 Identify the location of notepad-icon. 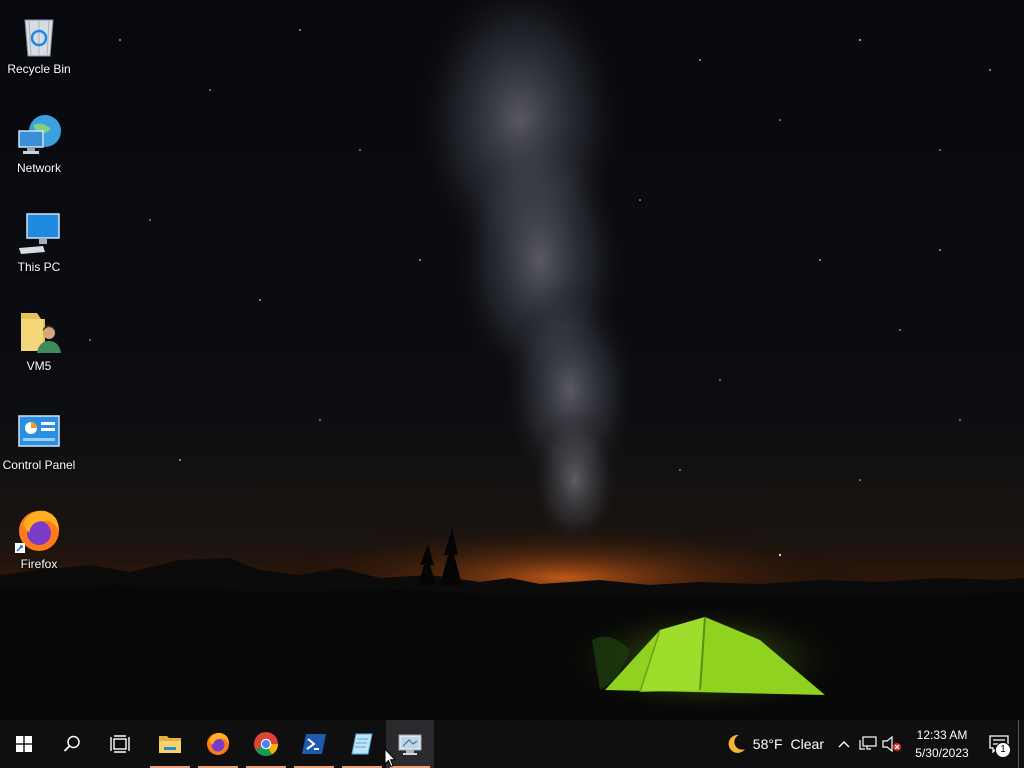
(362, 744).